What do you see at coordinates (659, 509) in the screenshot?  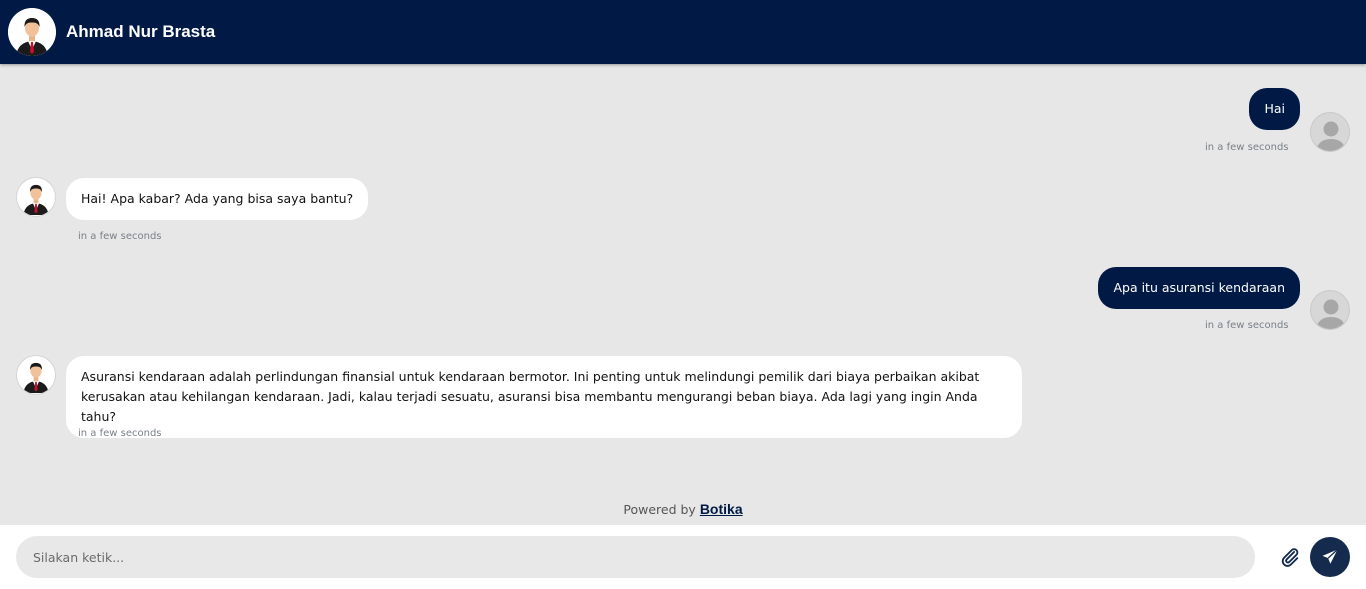 I see `powered-prefix: Powered by` at bounding box center [659, 509].